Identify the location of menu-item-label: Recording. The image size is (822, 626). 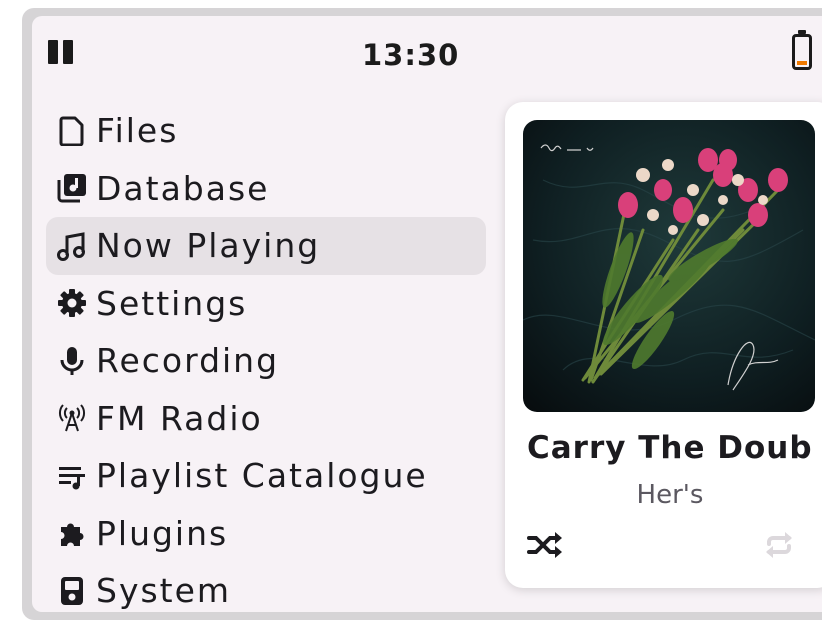
(188, 361).